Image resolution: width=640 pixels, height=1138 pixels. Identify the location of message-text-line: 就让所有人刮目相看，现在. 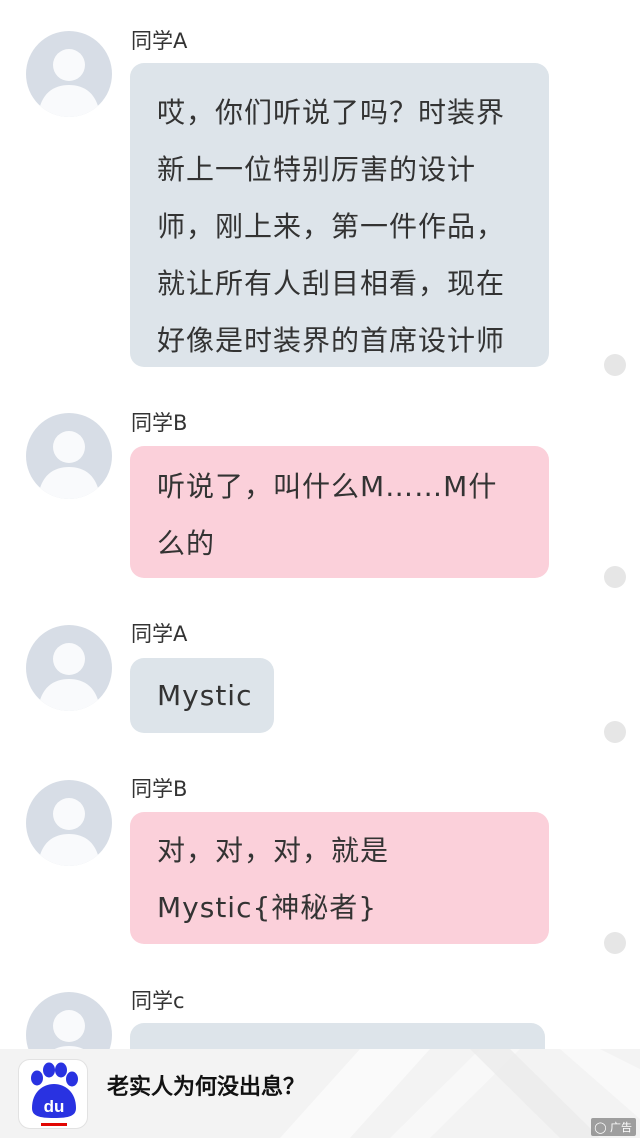
(331, 283).